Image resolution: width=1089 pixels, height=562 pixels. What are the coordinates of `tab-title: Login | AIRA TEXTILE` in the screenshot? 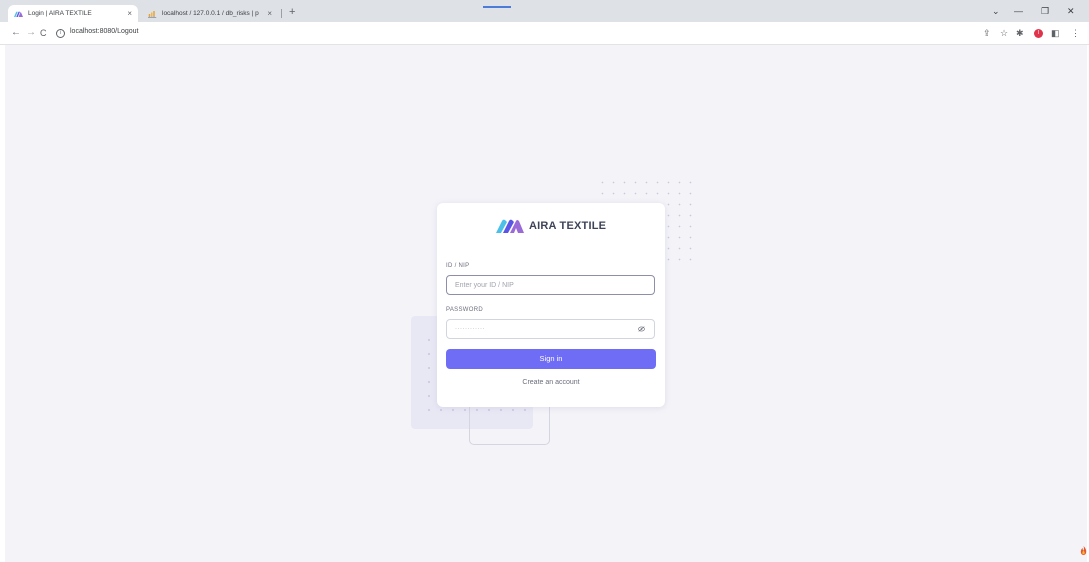 It's located at (60, 13).